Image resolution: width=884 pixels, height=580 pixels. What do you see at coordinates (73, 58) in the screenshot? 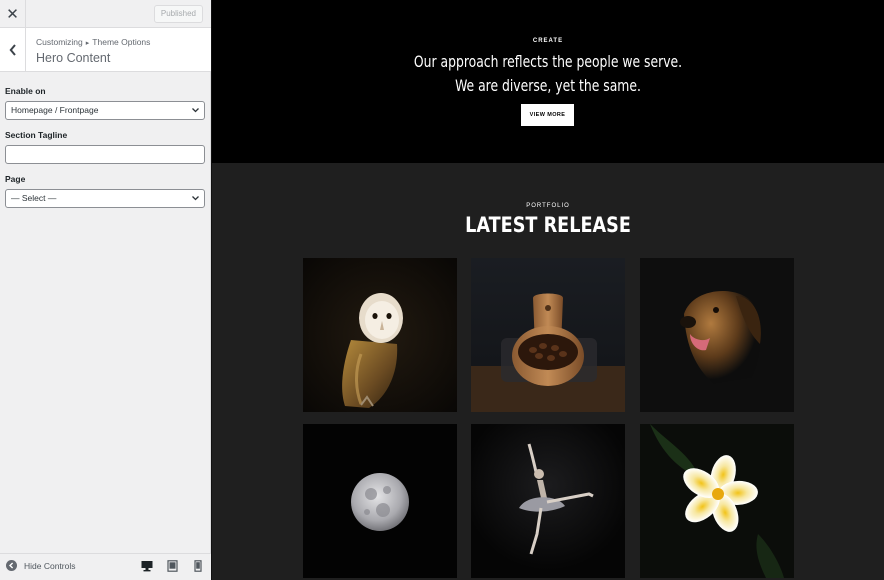
I see `section-title: Hero Content` at bounding box center [73, 58].